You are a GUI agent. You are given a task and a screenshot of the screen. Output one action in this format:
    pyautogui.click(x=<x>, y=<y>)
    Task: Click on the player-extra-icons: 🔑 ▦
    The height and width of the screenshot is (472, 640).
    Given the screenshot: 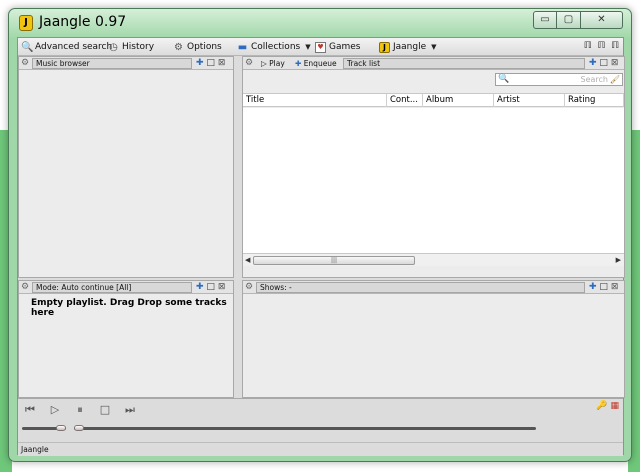 What is the action you would take?
    pyautogui.click(x=607, y=406)
    